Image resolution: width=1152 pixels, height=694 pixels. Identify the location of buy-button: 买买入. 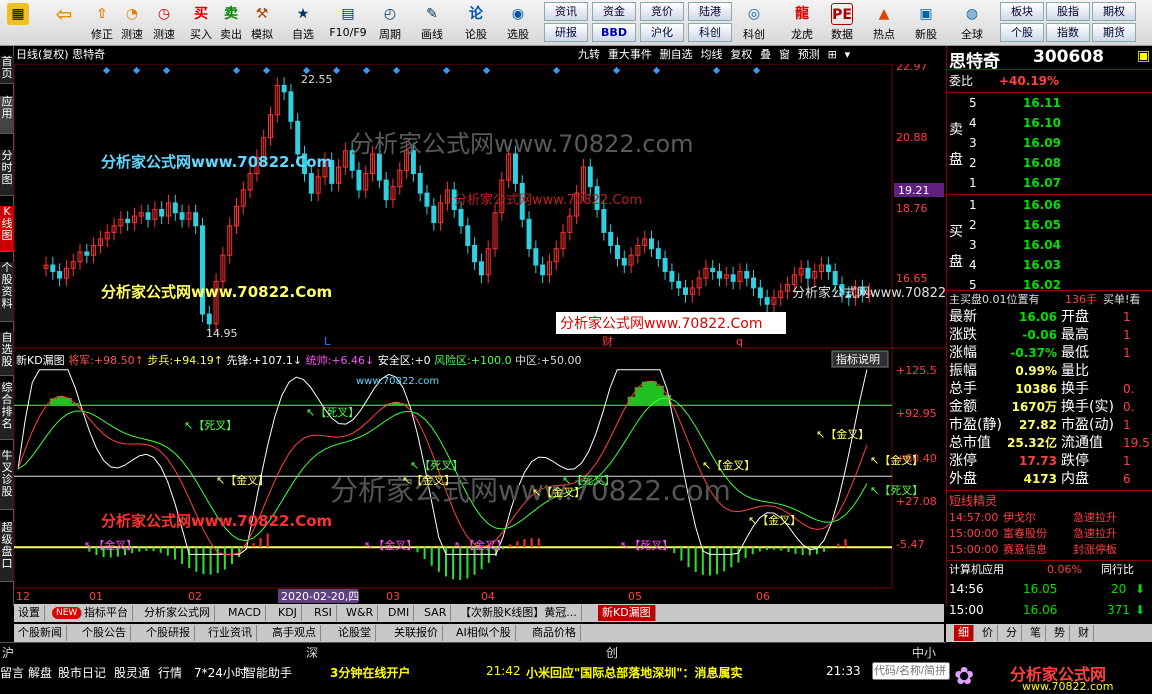
(201, 23).